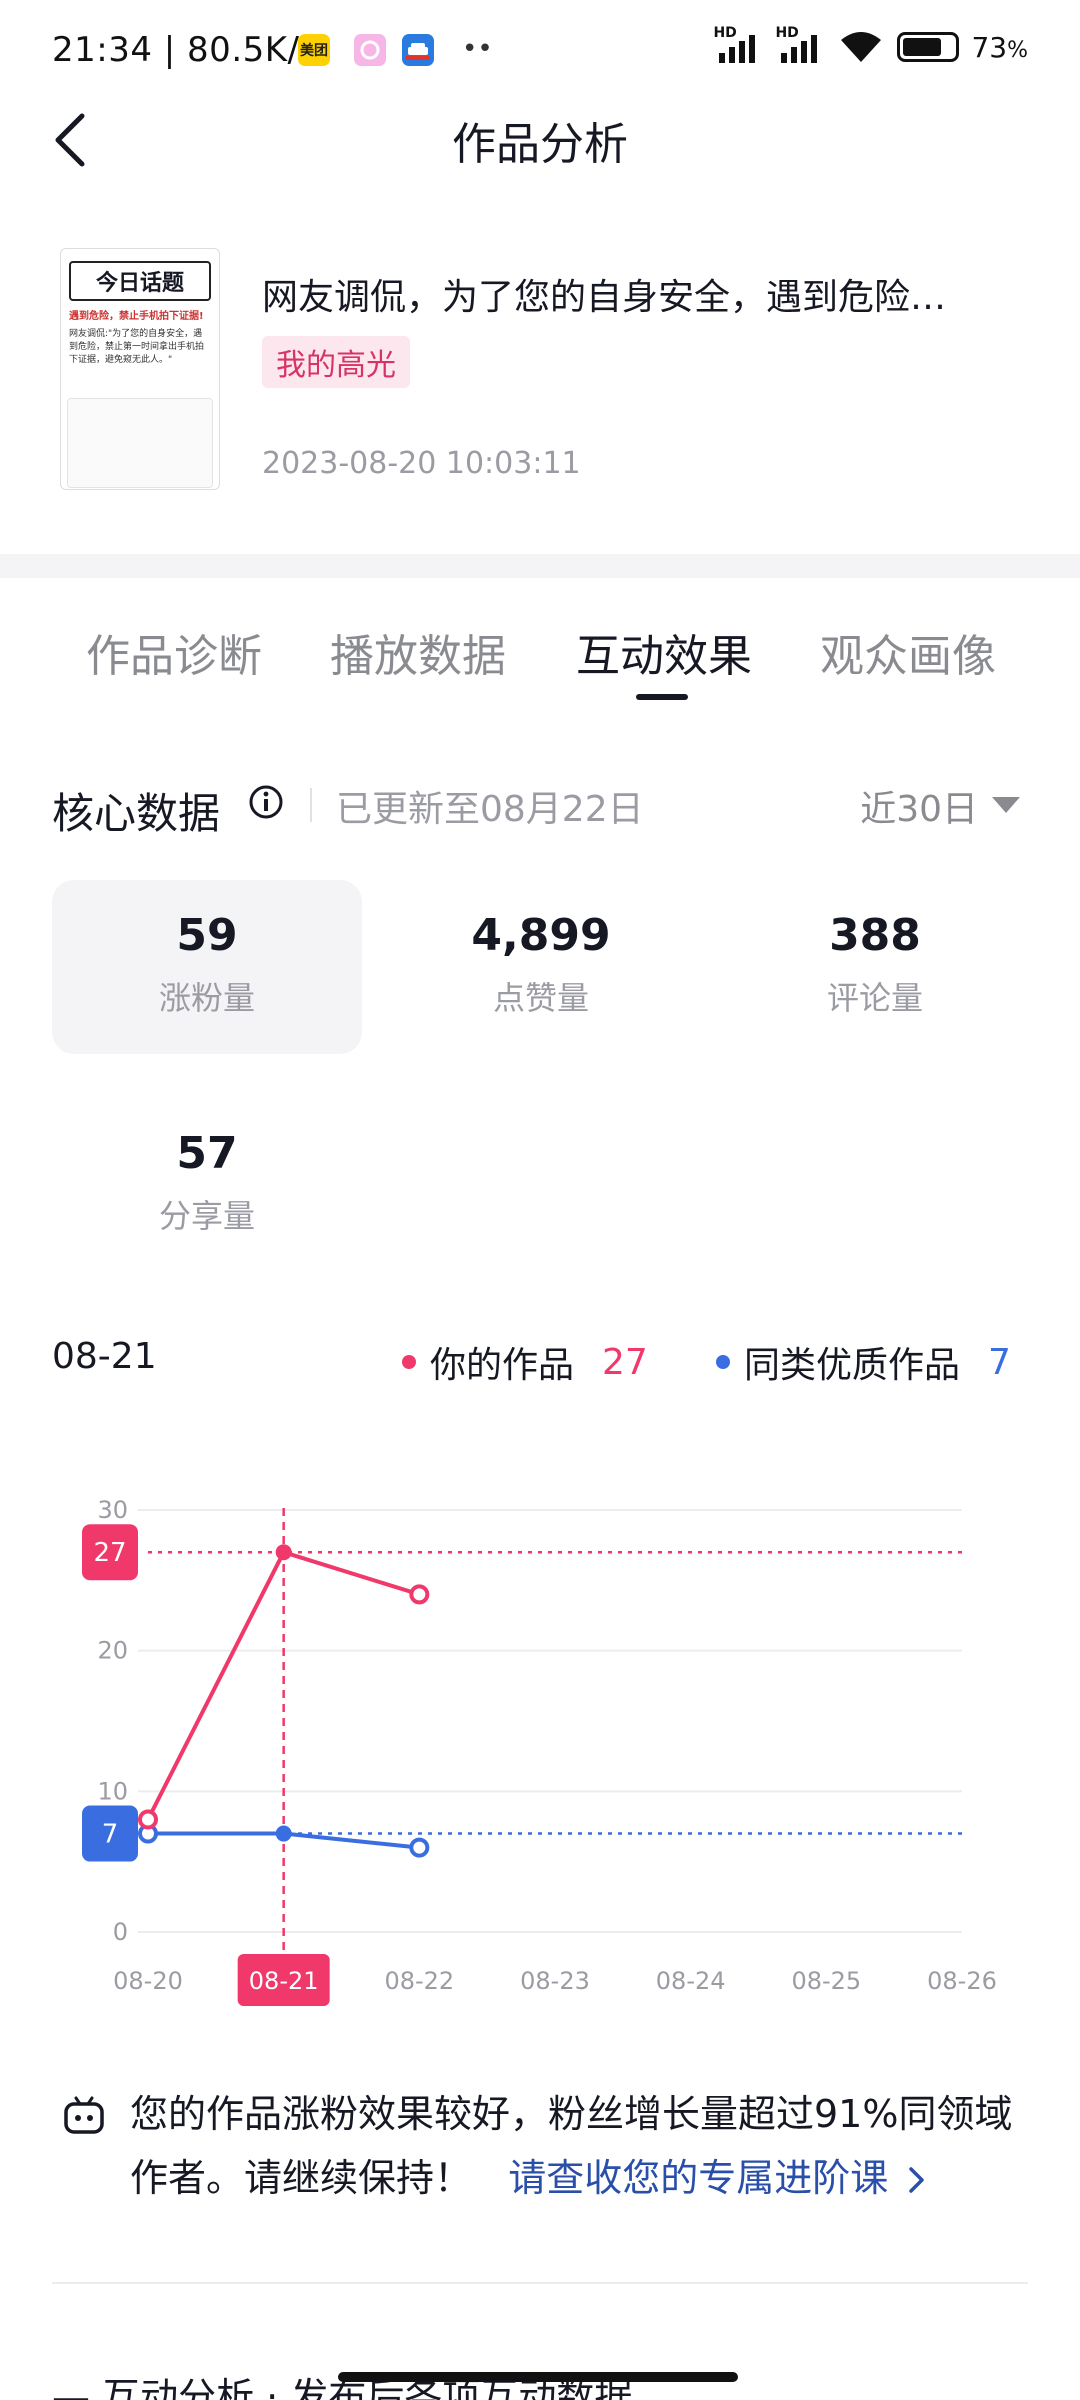 The image size is (1080, 2400). Describe the element at coordinates (540, 660) in the screenshot. I see `tab-bar: 作品诊断 播放数据 互动效果 观众画像` at that location.